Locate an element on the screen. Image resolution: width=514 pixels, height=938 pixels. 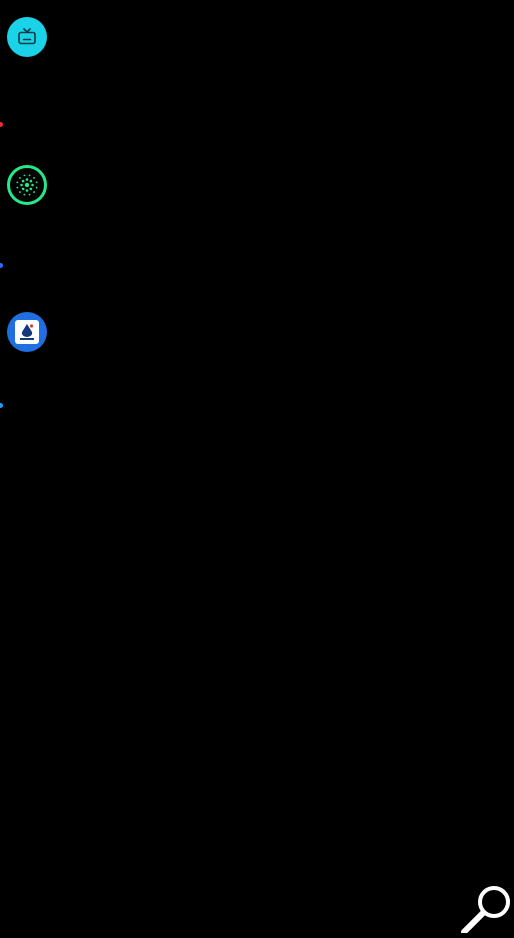
app-icon-dots is located at coordinates (27, 185).